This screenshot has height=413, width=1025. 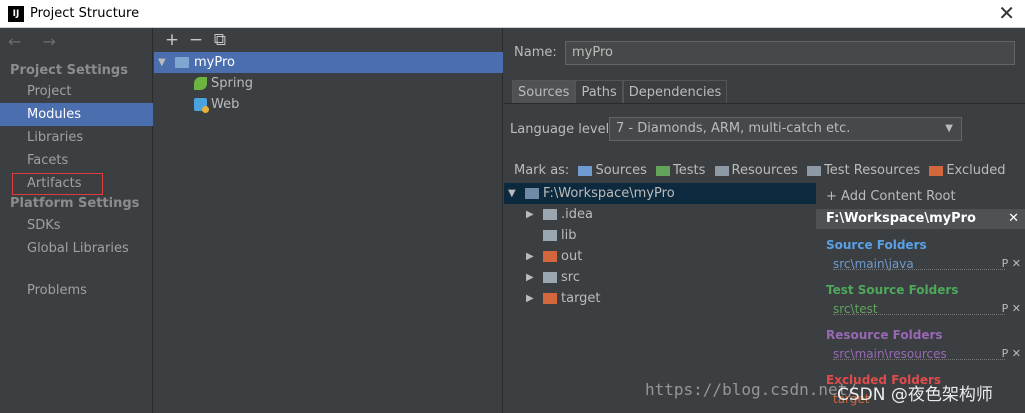 What do you see at coordinates (660, 277) in the screenshot?
I see `tree-node-src: ▶ src` at bounding box center [660, 277].